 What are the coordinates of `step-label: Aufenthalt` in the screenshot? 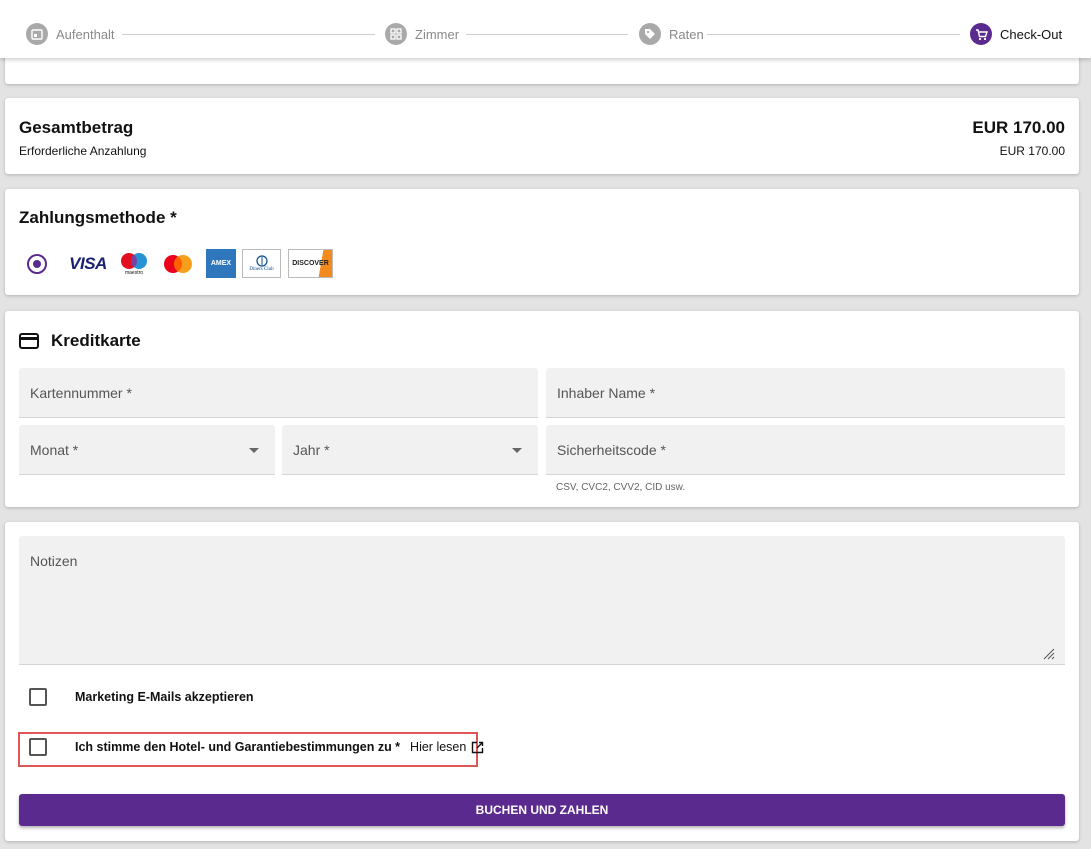 It's located at (85, 34).